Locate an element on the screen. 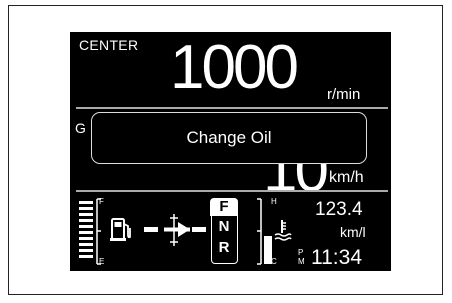 This screenshot has height=303, width=452. shift-position-n: N is located at coordinates (224, 226).